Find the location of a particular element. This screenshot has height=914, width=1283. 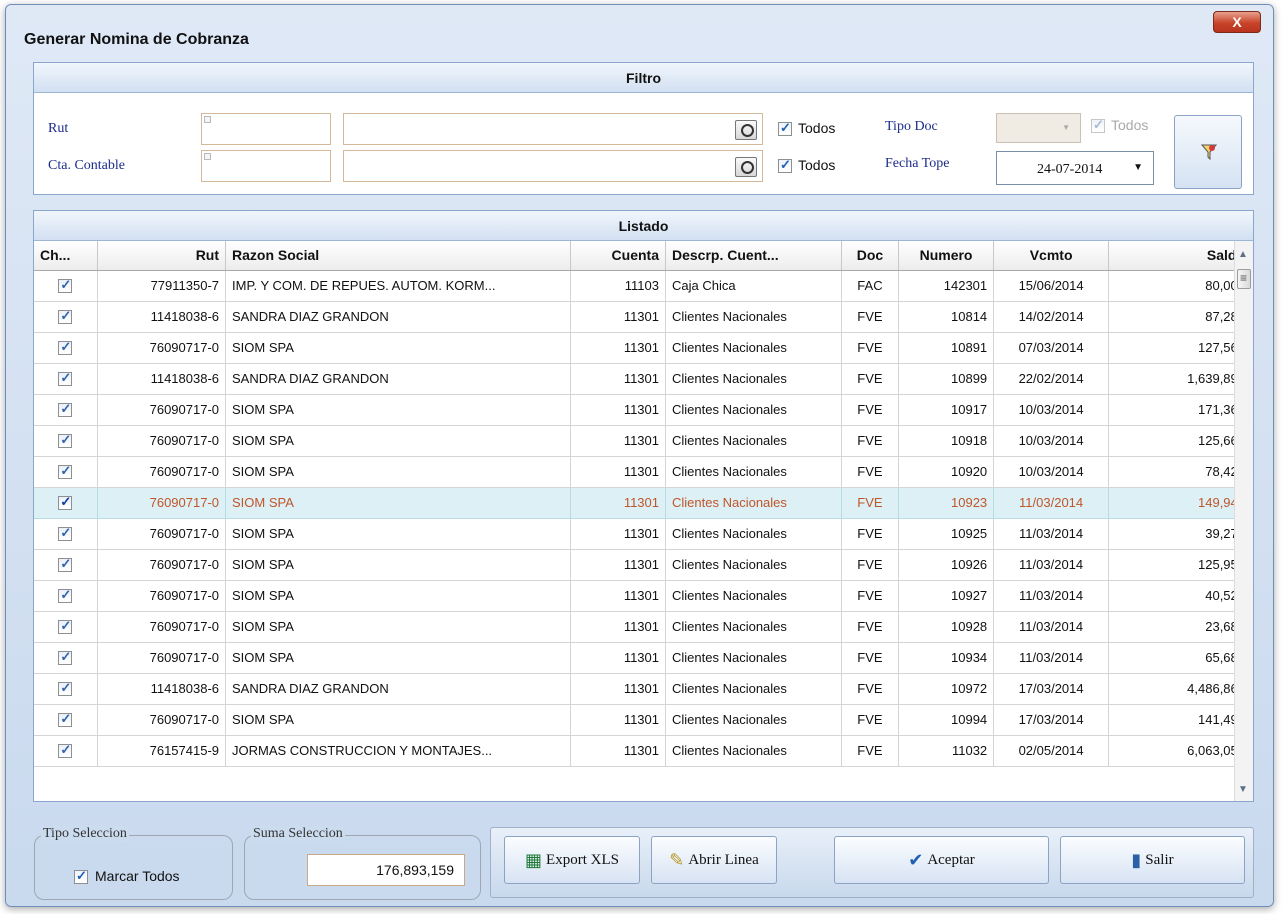

col-header-vcmto: Vcmto is located at coordinates (1051, 256).